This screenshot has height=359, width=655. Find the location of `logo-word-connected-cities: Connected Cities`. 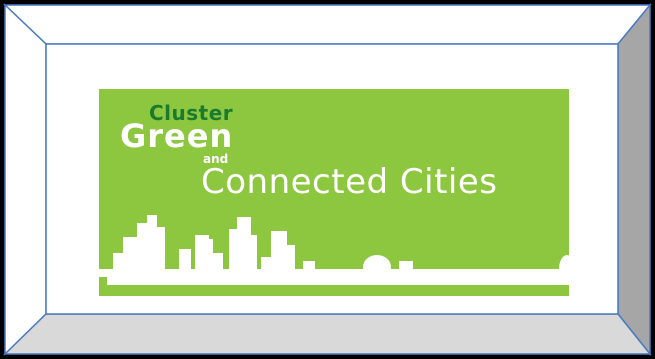

logo-word-connected-cities: Connected Cities is located at coordinates (349, 182).